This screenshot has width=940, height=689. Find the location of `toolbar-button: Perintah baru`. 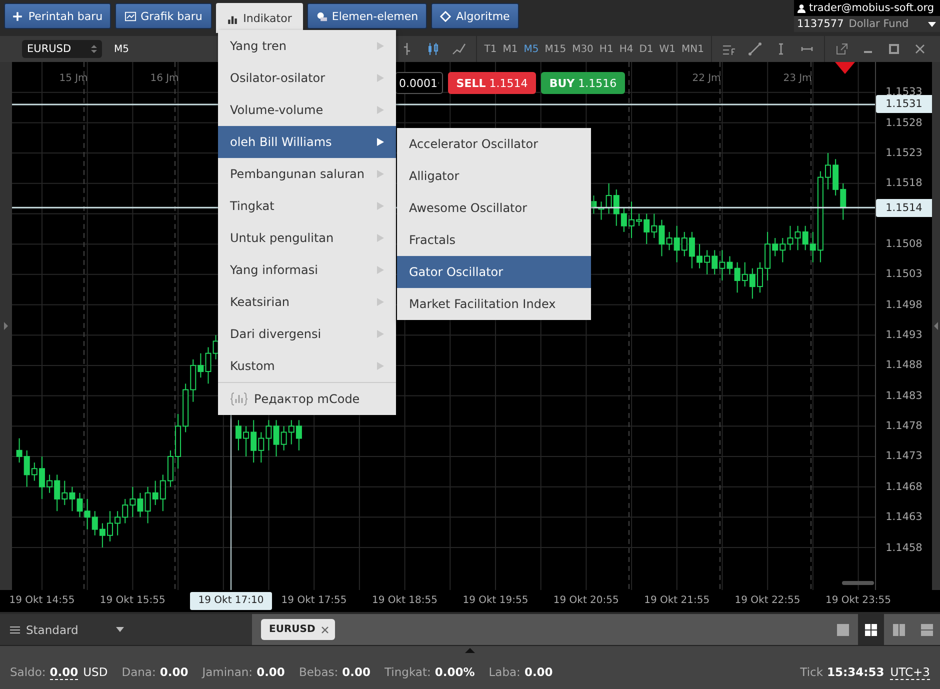

toolbar-button: Perintah baru is located at coordinates (57, 16).